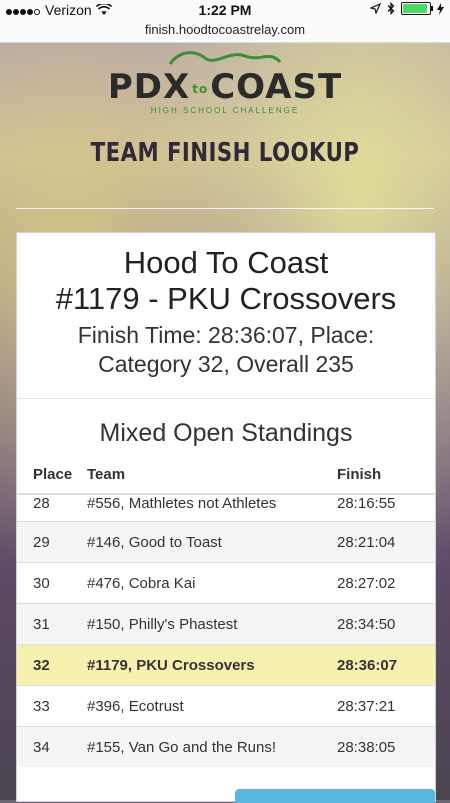  I want to click on row-finish: 28:27:02, so click(386, 583).